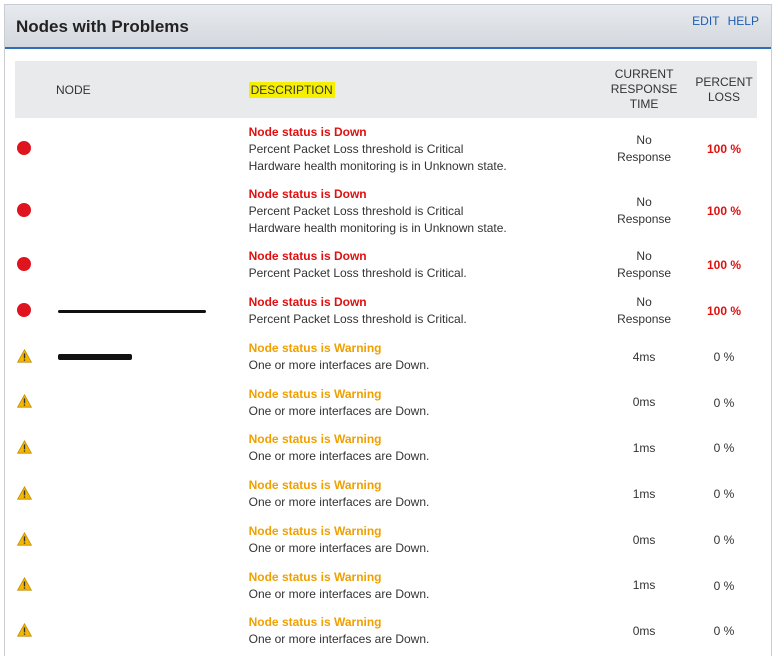  What do you see at coordinates (132, 89) in the screenshot?
I see `column-header-node: NODE` at bounding box center [132, 89].